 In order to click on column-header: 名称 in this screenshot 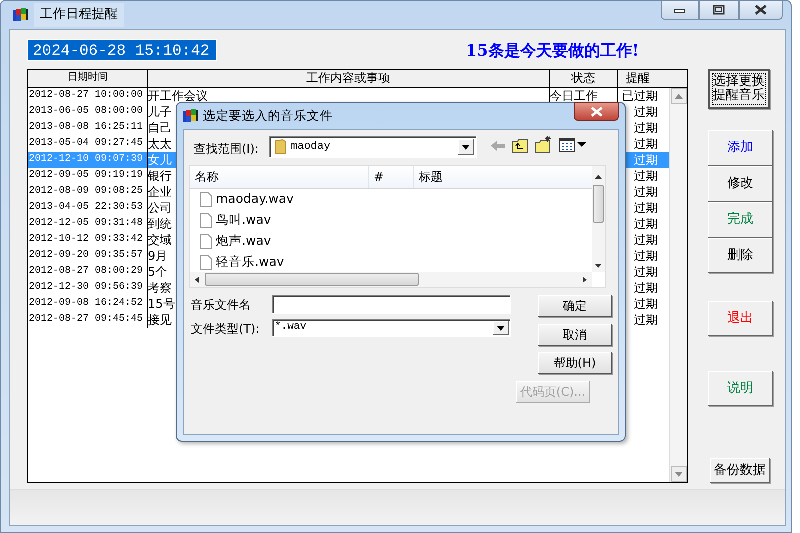, I will do `click(279, 177)`.